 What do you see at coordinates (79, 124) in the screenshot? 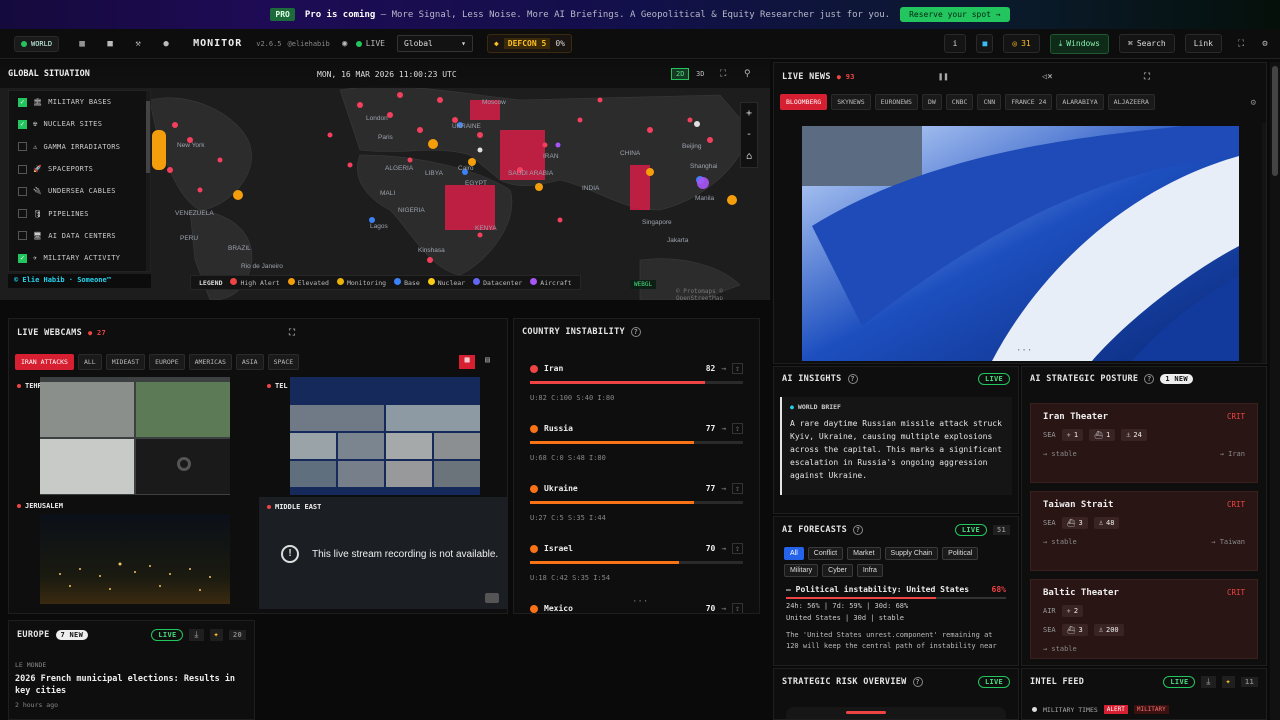
I see `layer-toggle-nuclear-sites: ✓ ☢ NUCLEAR SITES` at bounding box center [79, 124].